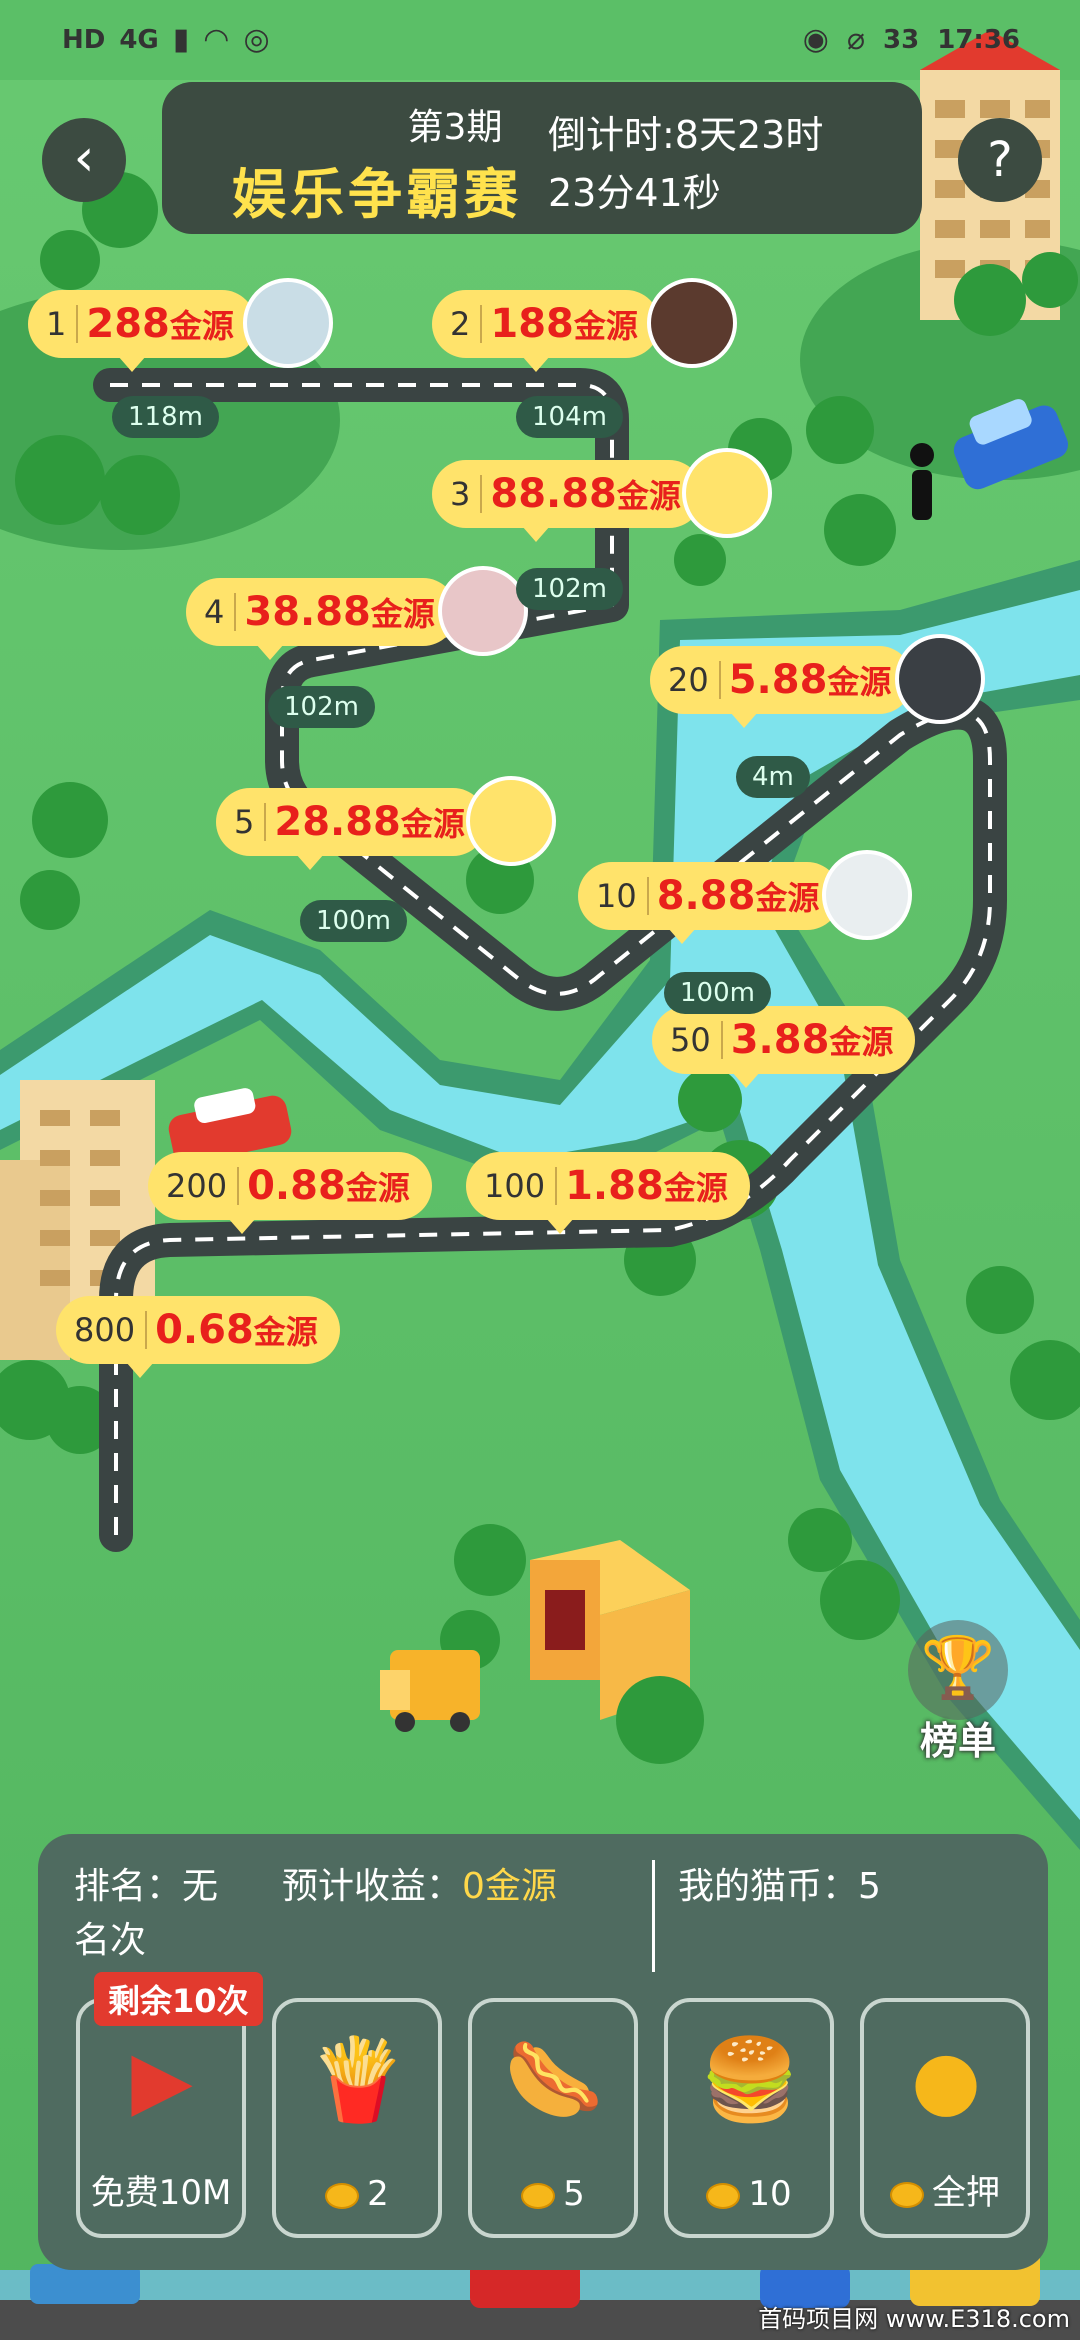  I want to click on milestone-rank-4: 4 38.88 金源, so click(357, 613).